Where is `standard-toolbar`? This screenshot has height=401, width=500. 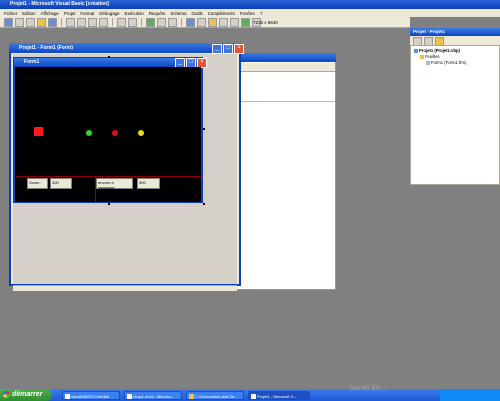 standard-toolbar is located at coordinates (205, 22).